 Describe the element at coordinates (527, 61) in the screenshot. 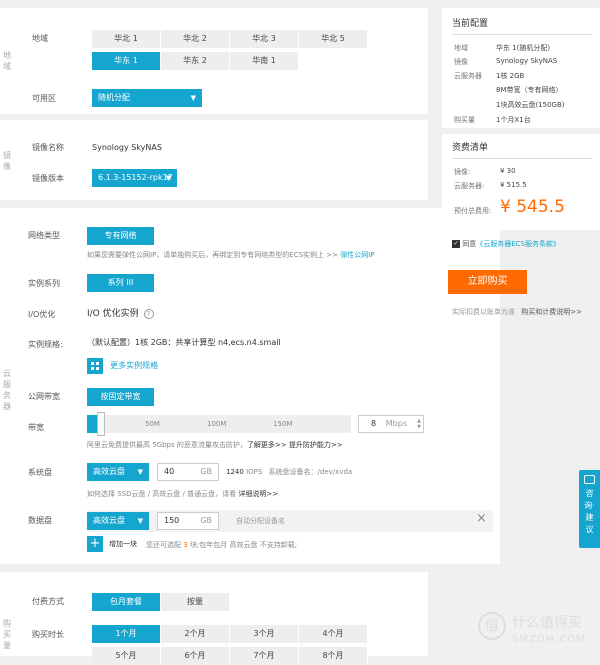

I see `summary-row-value: Synology SkyNAS` at that location.